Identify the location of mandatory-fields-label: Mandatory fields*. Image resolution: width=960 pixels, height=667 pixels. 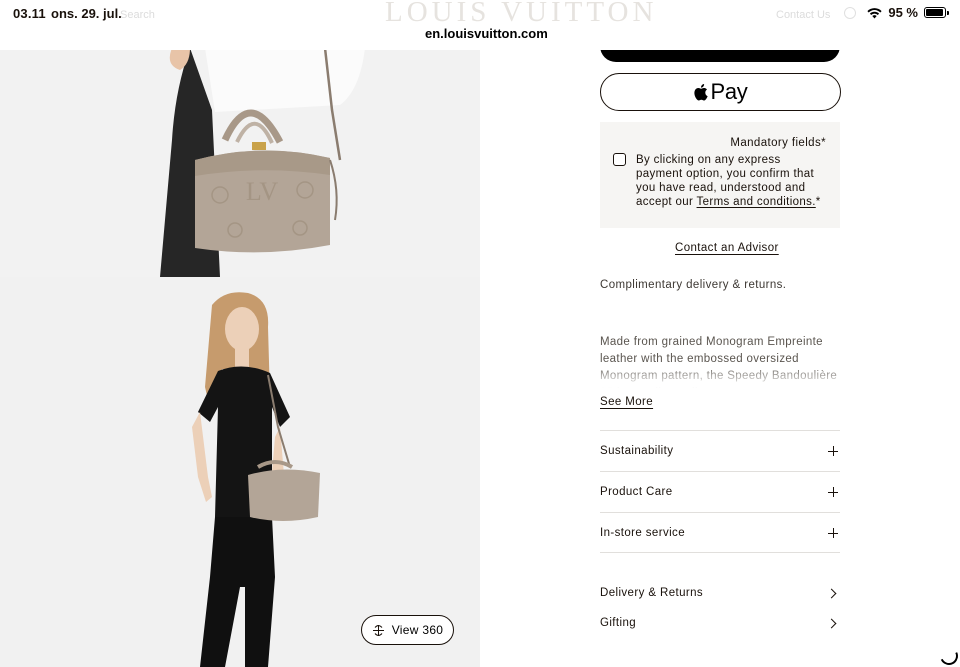
(778, 143).